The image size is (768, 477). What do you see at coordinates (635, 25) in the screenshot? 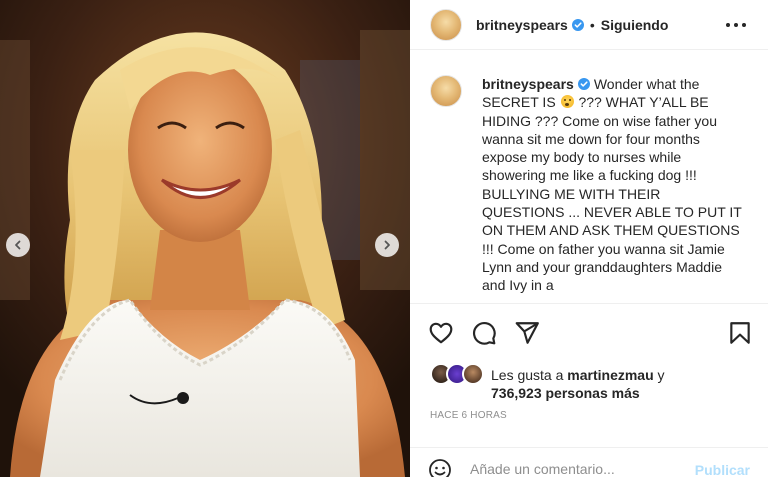
I see `following-button: Siguiendo` at bounding box center [635, 25].